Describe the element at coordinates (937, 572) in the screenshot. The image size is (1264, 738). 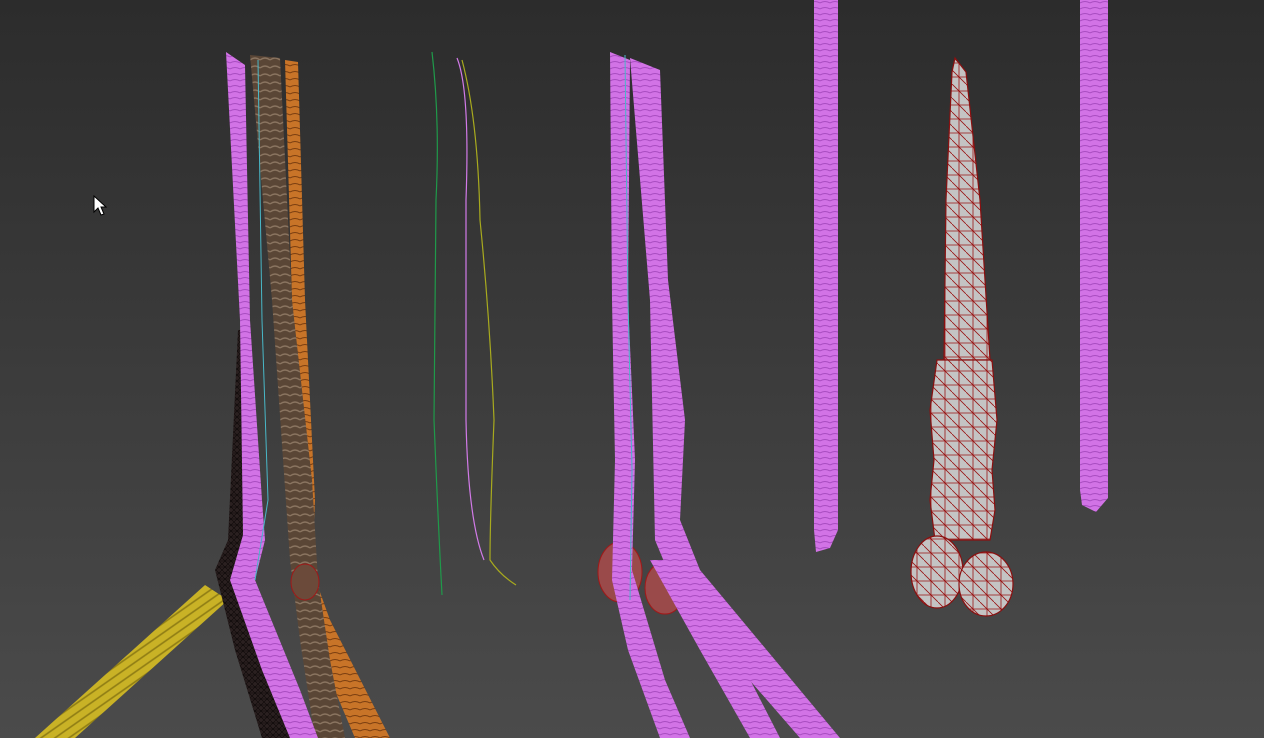
I see `red-mesh-bulb-left` at that location.